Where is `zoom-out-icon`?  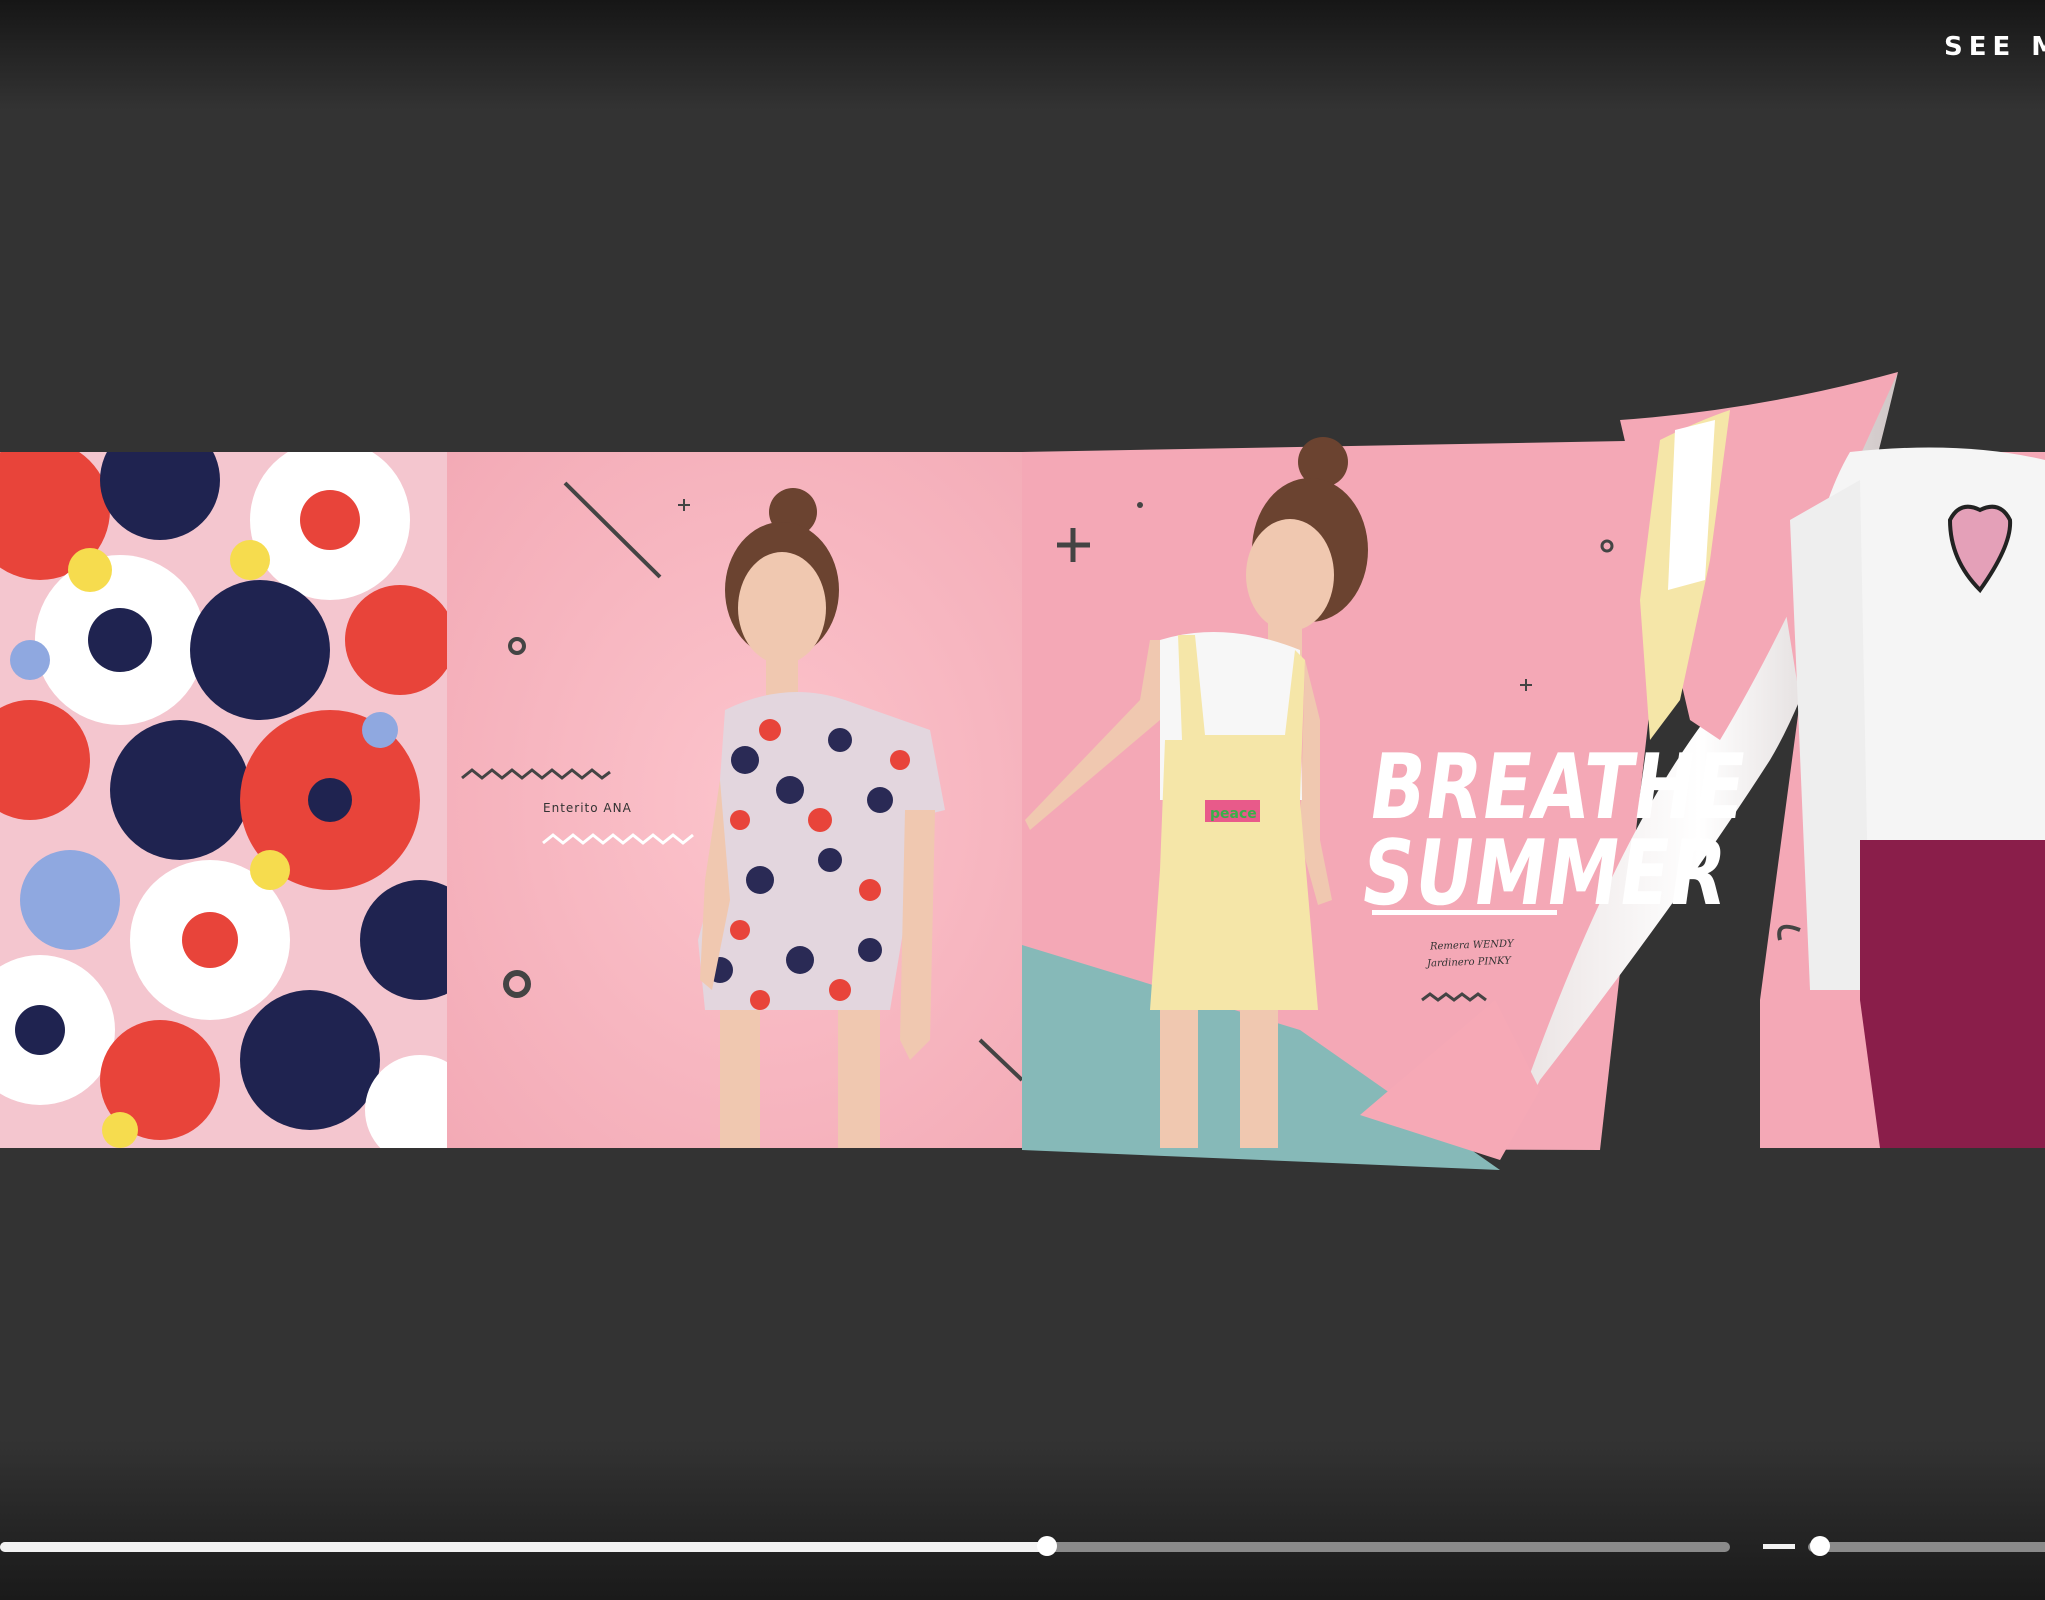
zoom-out-icon is located at coordinates (1779, 1546).